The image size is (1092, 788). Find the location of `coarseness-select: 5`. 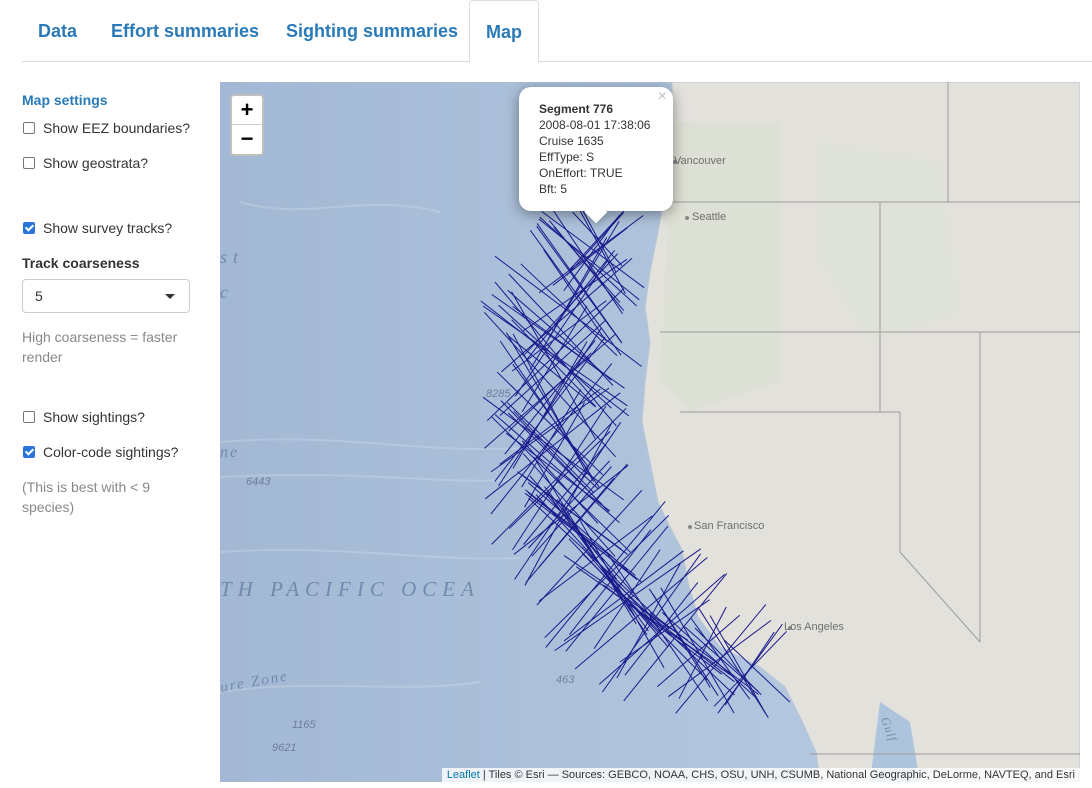

coarseness-select: 5 is located at coordinates (106, 296).